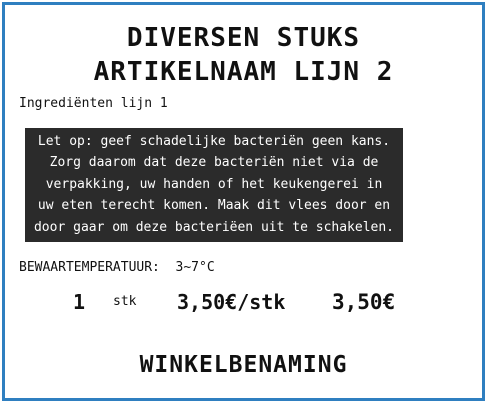 The width and height of the screenshot is (485, 401). I want to click on store-name: WINKELBENAMING, so click(243, 365).